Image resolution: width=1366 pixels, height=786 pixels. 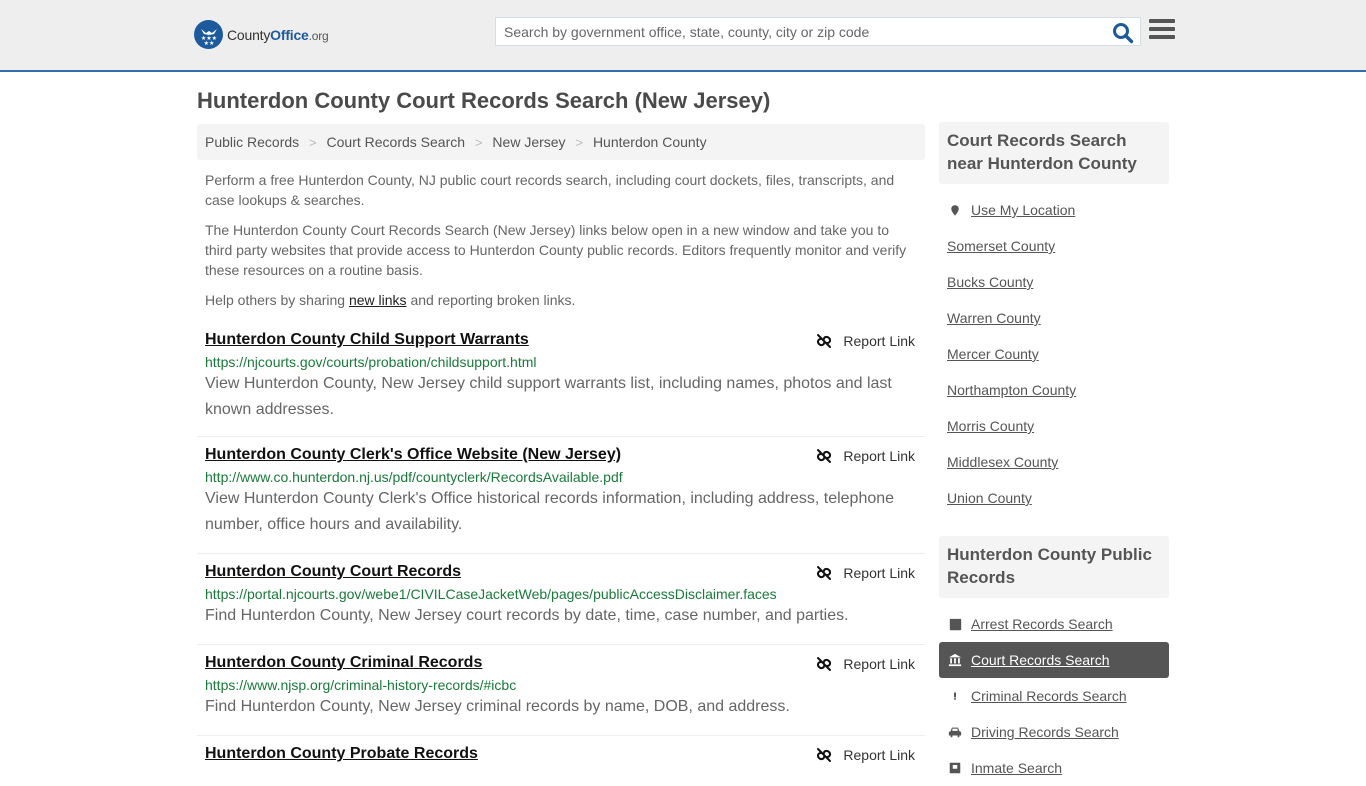 What do you see at coordinates (208, 34) in the screenshot?
I see `eagle-stars-logo-icon: ★★★ ★★` at bounding box center [208, 34].